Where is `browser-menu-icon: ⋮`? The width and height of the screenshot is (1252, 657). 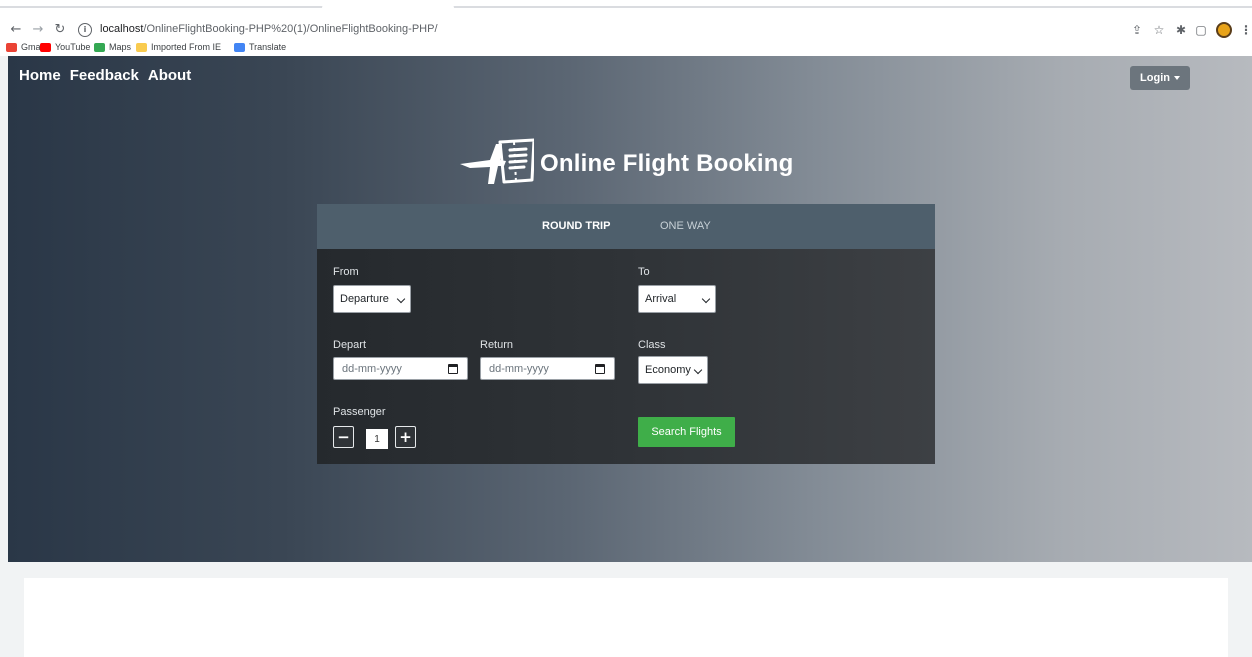
browser-menu-icon: ⋮ is located at coordinates (1246, 30).